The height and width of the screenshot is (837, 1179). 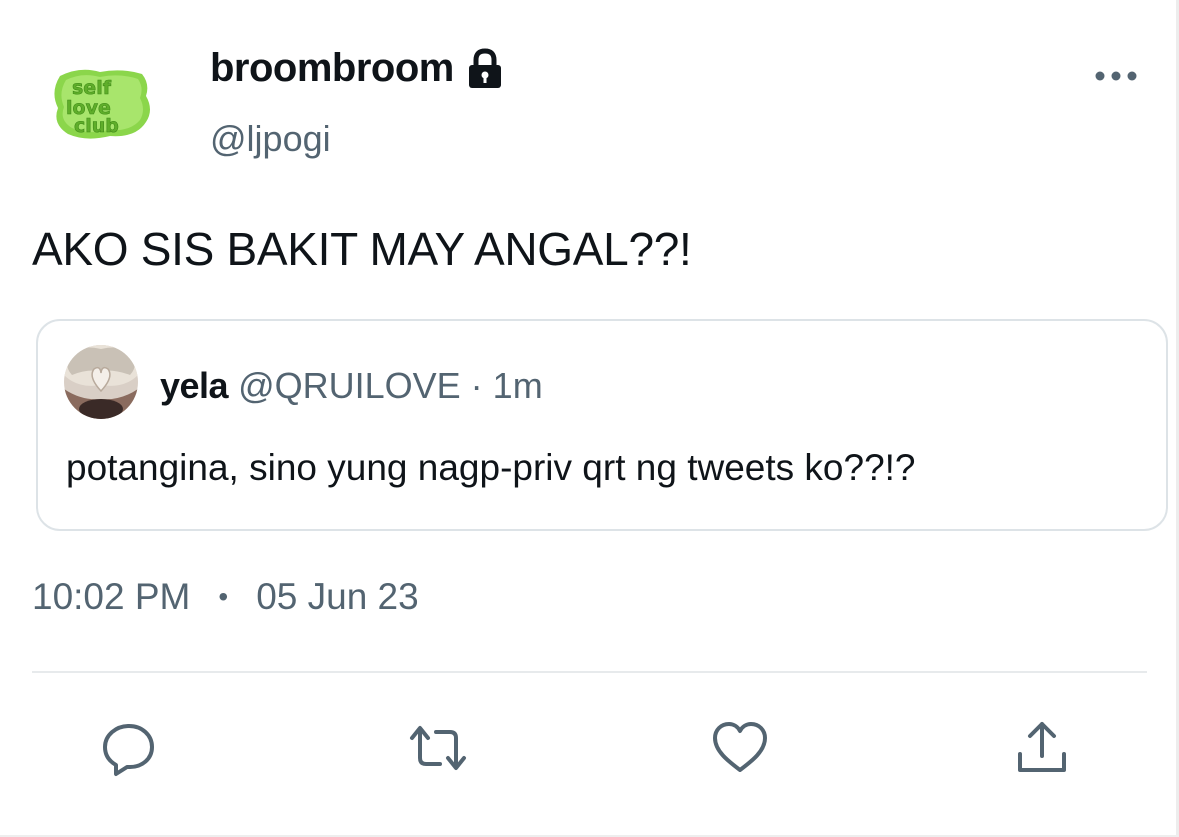 I want to click on avatar-word-3: club, so click(x=96, y=126).